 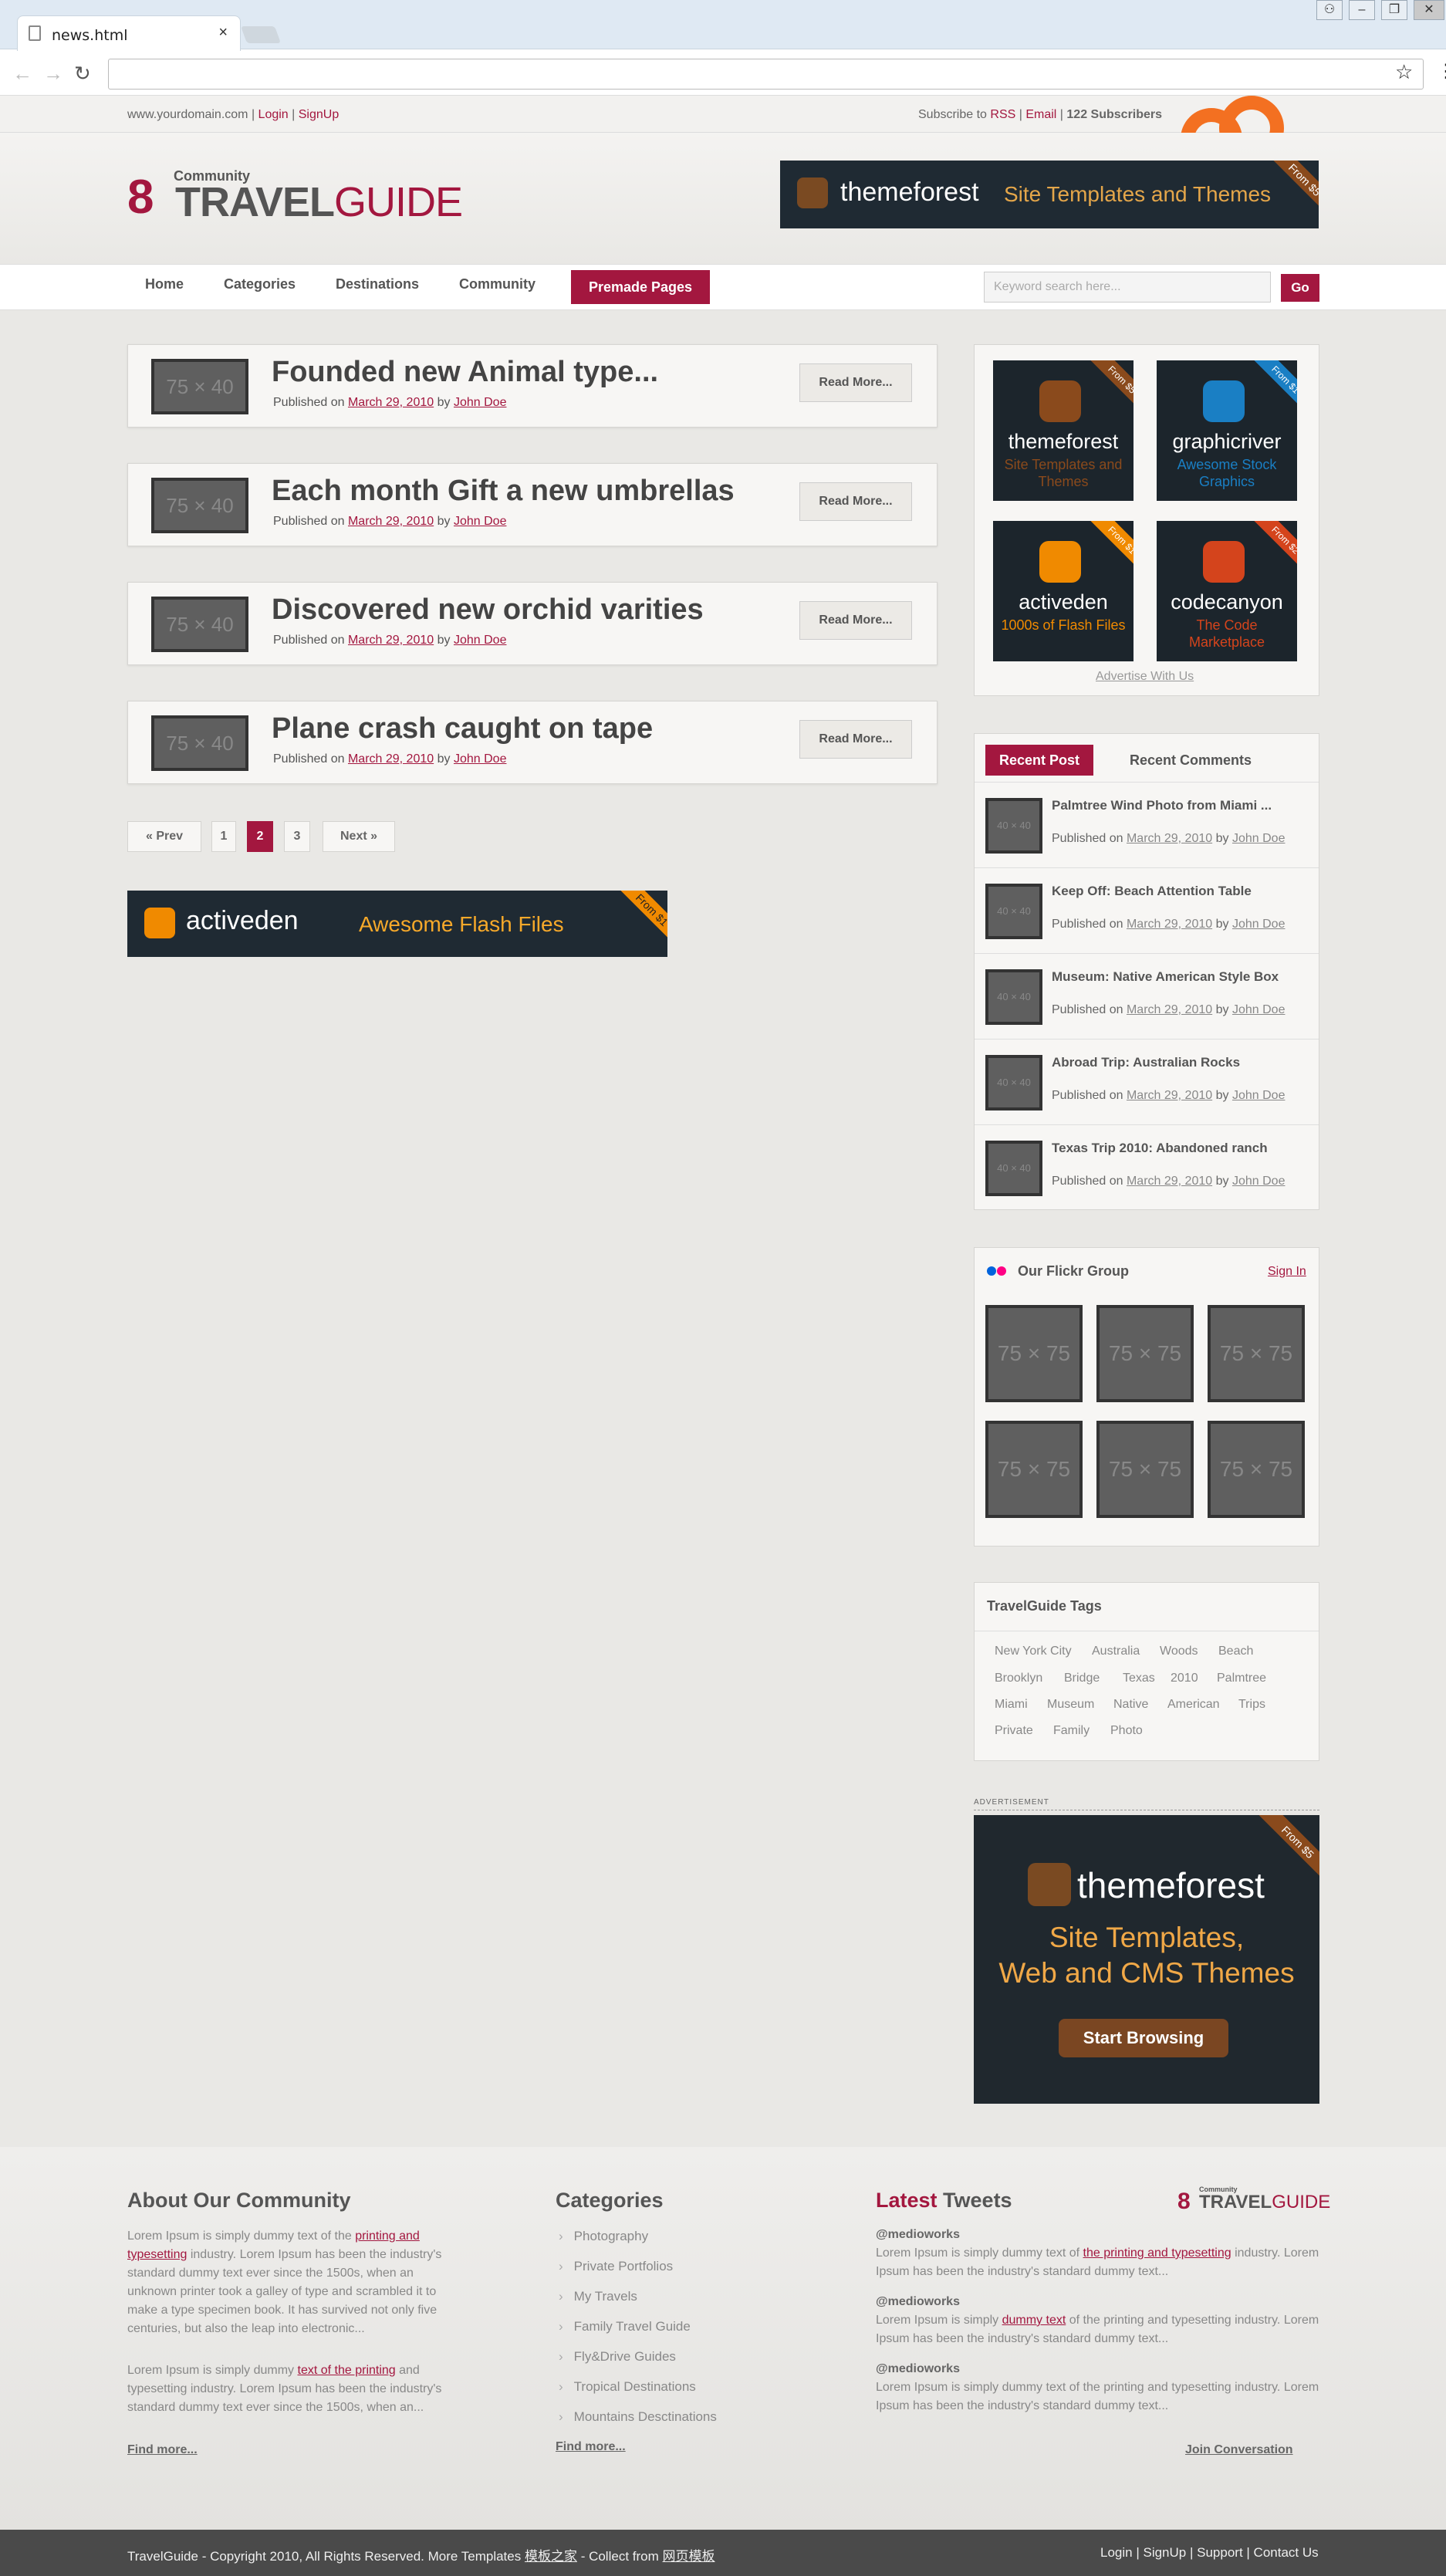 I want to click on pagination-prev: « Prev, so click(x=164, y=837).